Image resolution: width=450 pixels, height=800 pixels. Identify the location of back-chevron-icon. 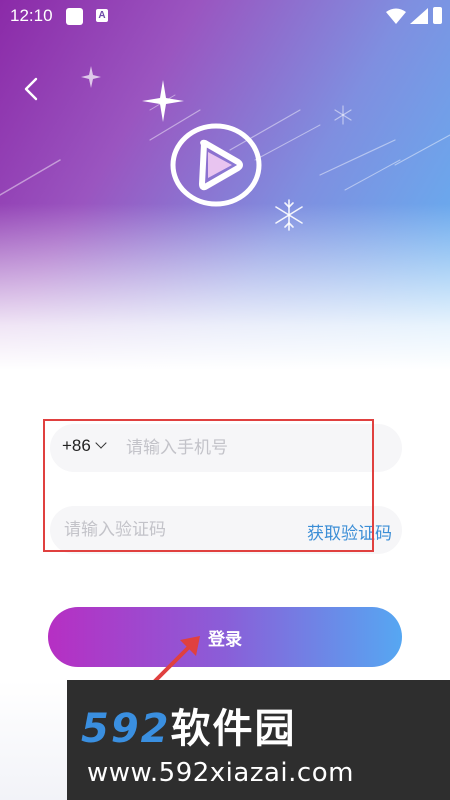
(31, 89).